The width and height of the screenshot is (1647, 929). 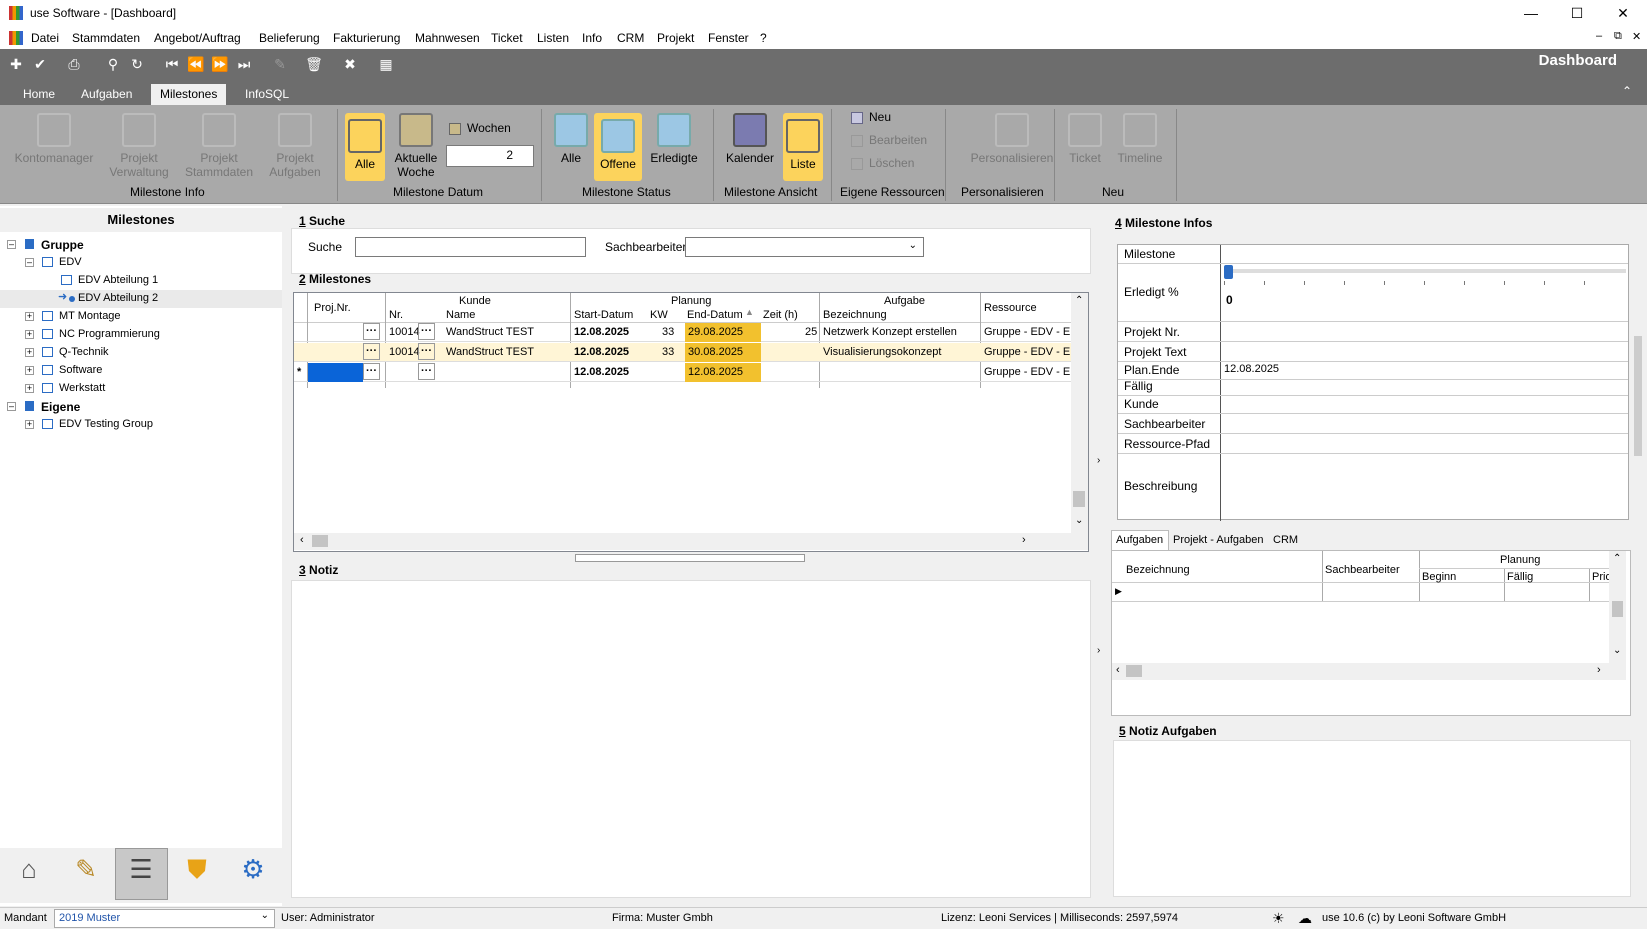 What do you see at coordinates (603, 315) in the screenshot?
I see `col-start-datum: Start-Datum` at bounding box center [603, 315].